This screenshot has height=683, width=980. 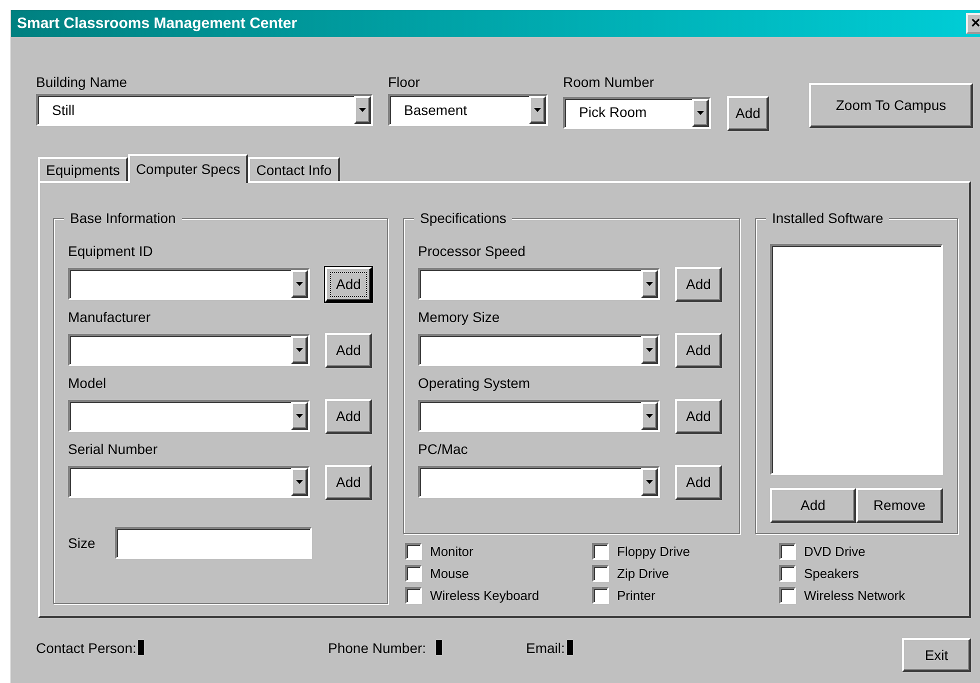 What do you see at coordinates (475, 384) in the screenshot?
I see `field-label: Operating System` at bounding box center [475, 384].